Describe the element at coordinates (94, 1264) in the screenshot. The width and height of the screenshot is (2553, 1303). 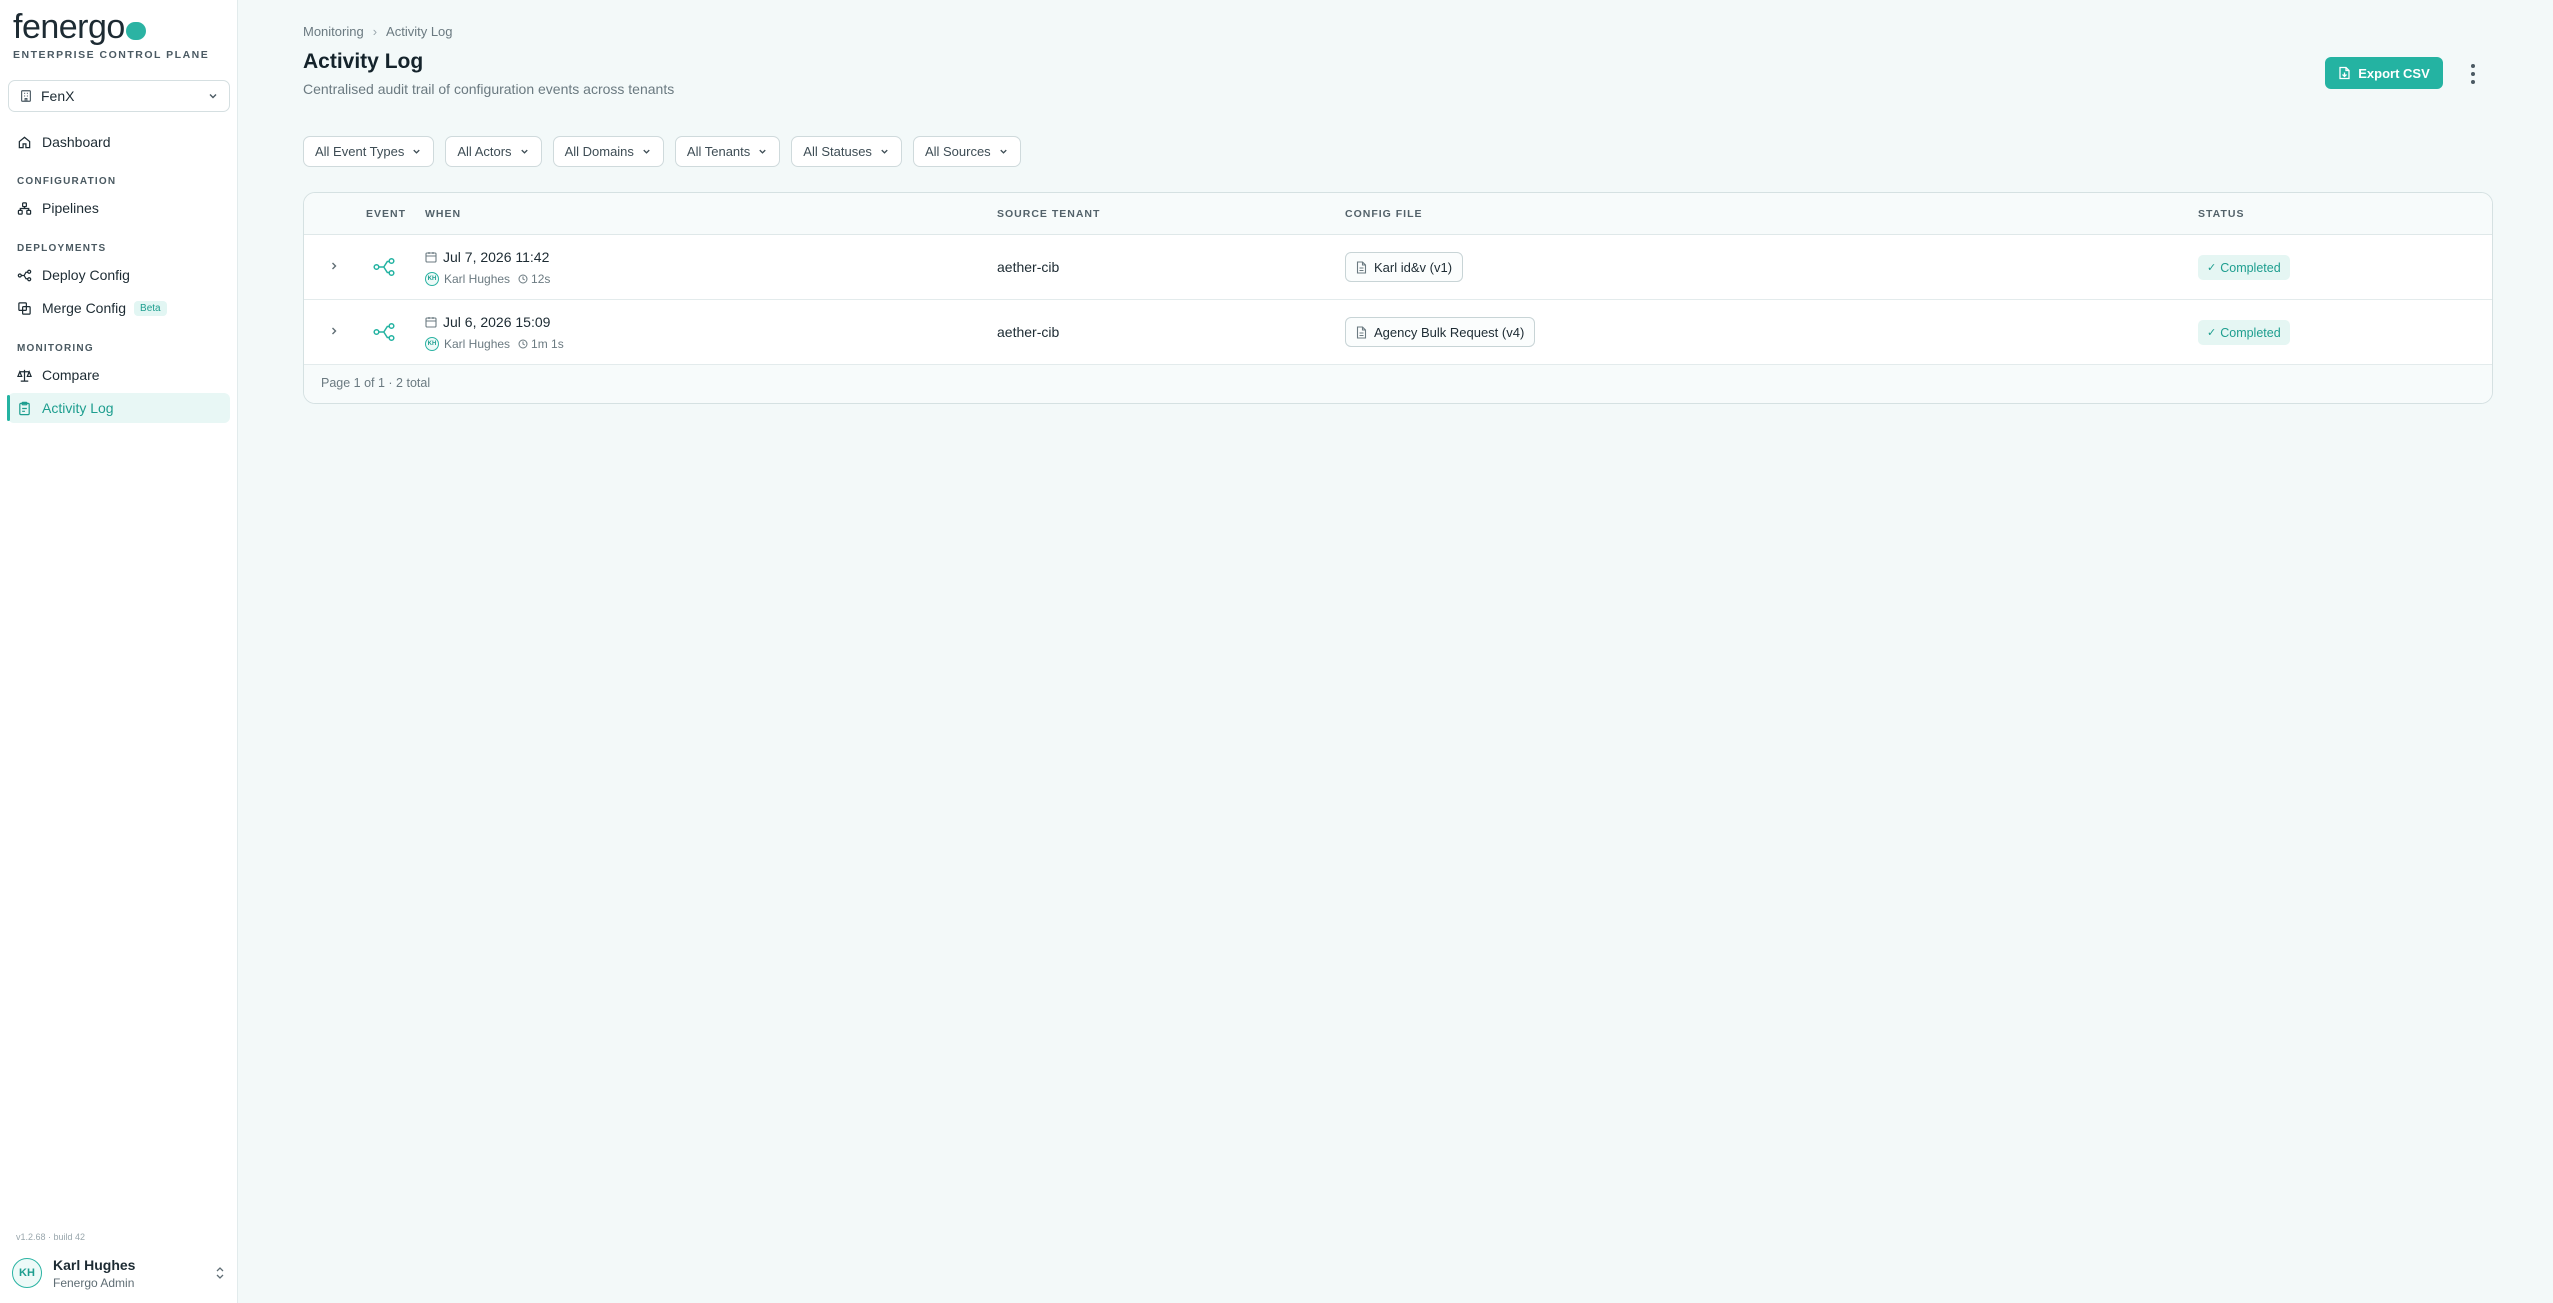
I see `user-name: Karl Hughes` at that location.